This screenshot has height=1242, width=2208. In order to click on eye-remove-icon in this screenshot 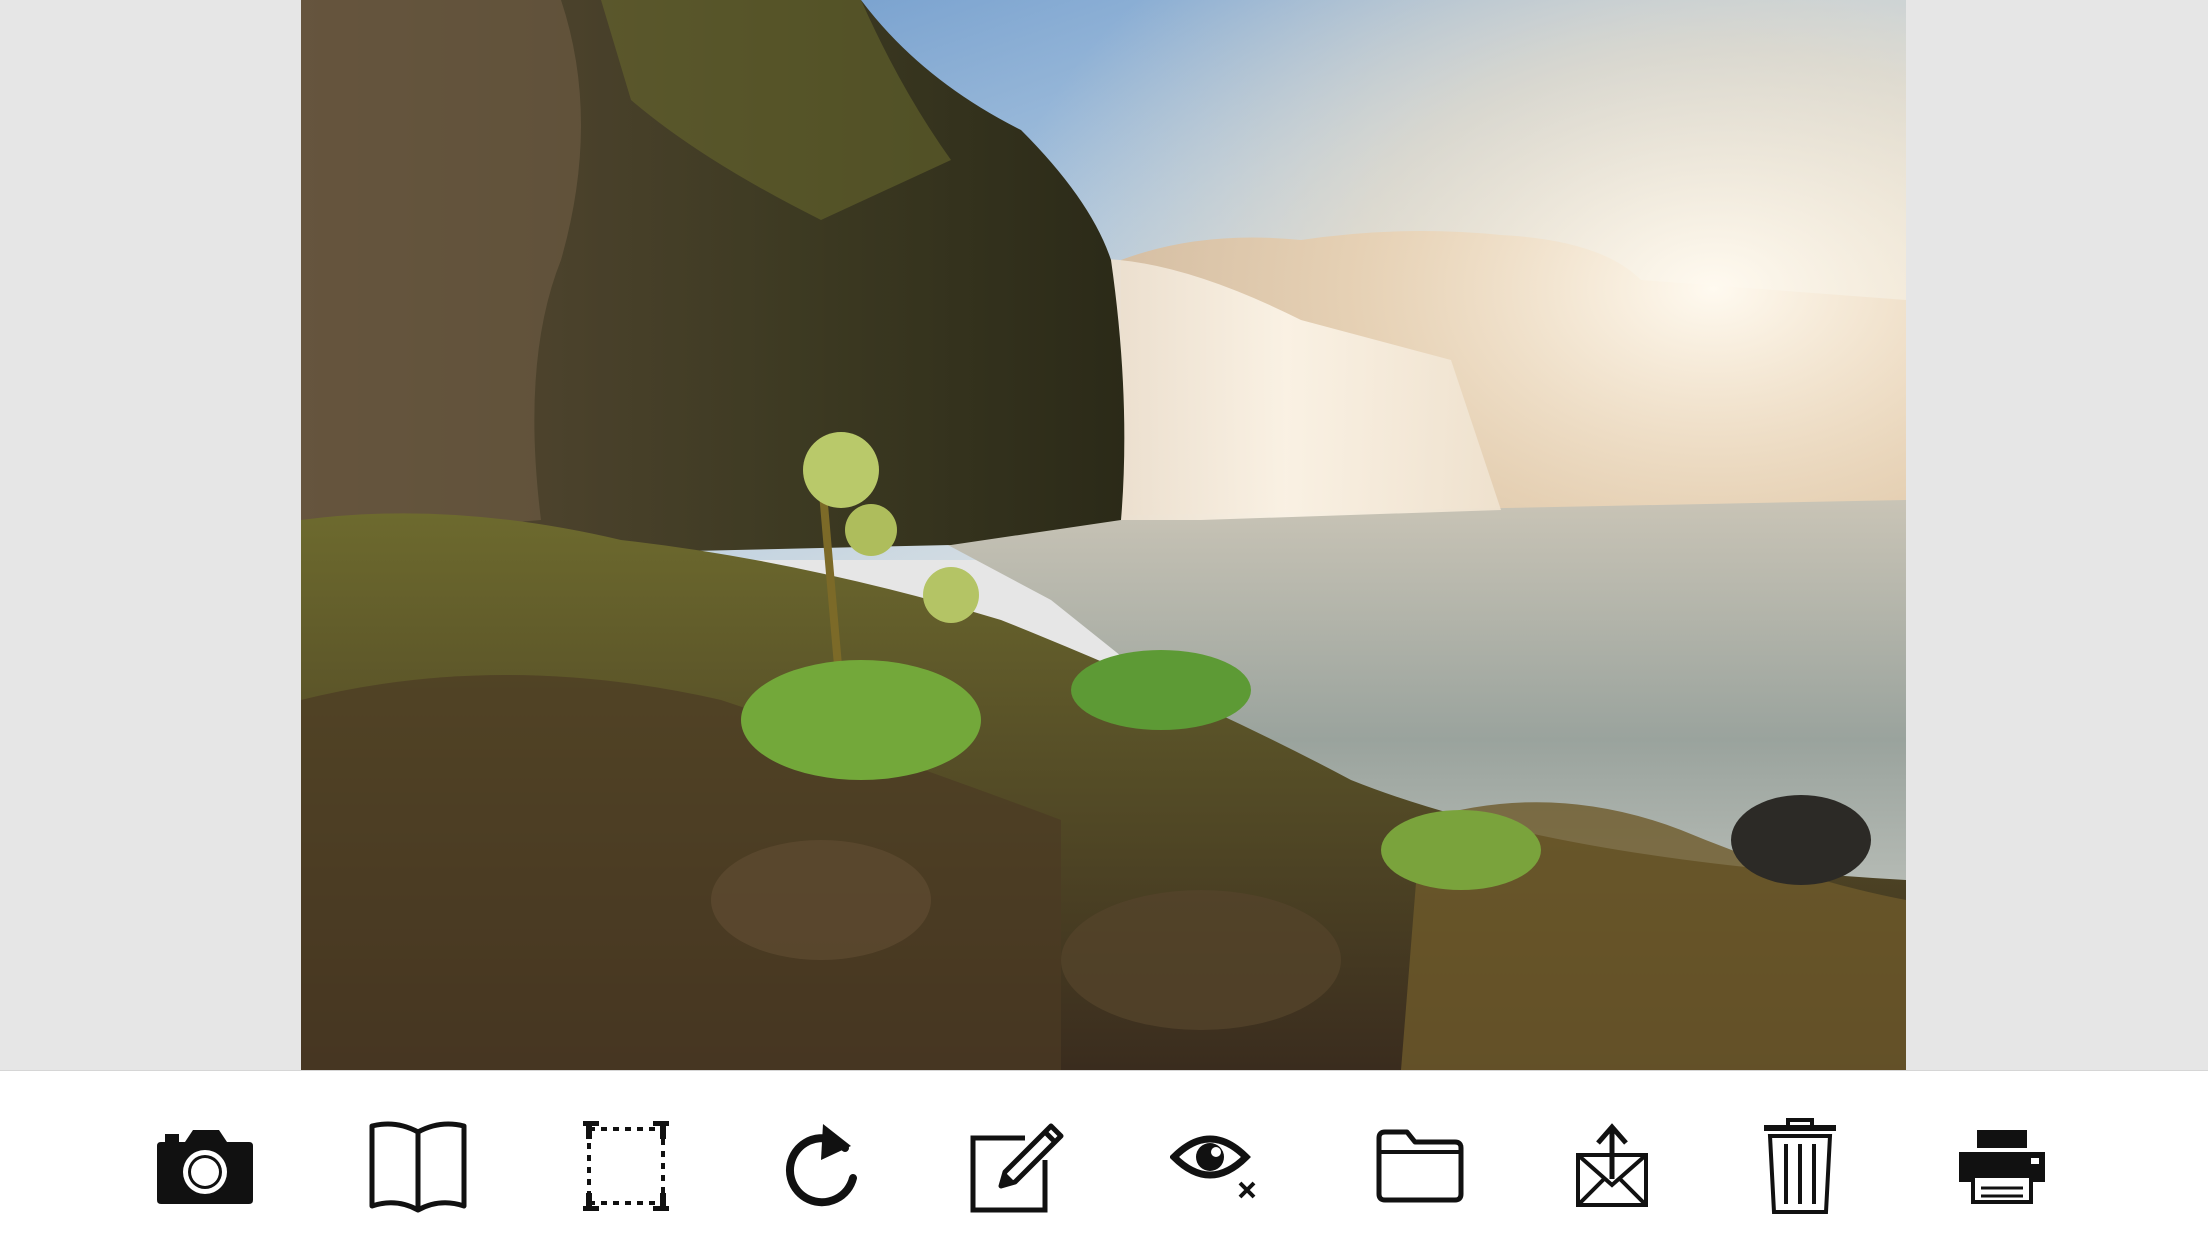, I will do `click(1213, 1167)`.